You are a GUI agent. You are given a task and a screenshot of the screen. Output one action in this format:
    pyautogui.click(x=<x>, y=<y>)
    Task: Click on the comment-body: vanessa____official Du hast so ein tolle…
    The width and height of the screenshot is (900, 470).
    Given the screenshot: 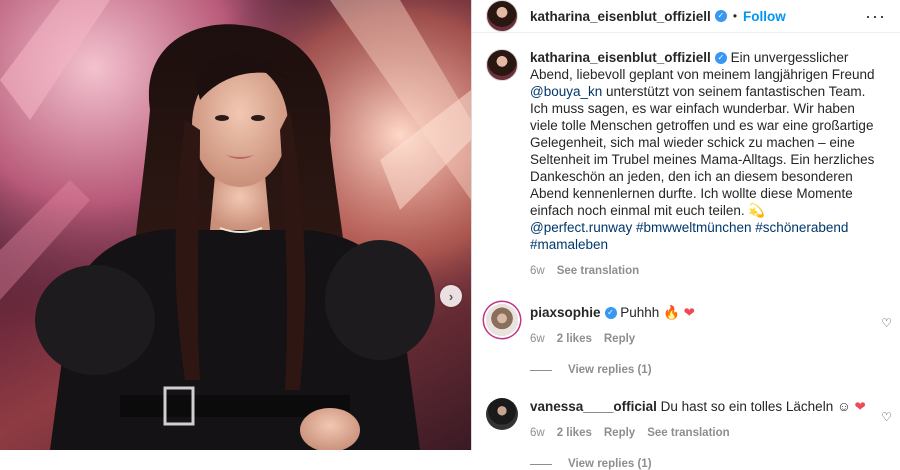 What is the action you would take?
    pyautogui.click(x=708, y=420)
    